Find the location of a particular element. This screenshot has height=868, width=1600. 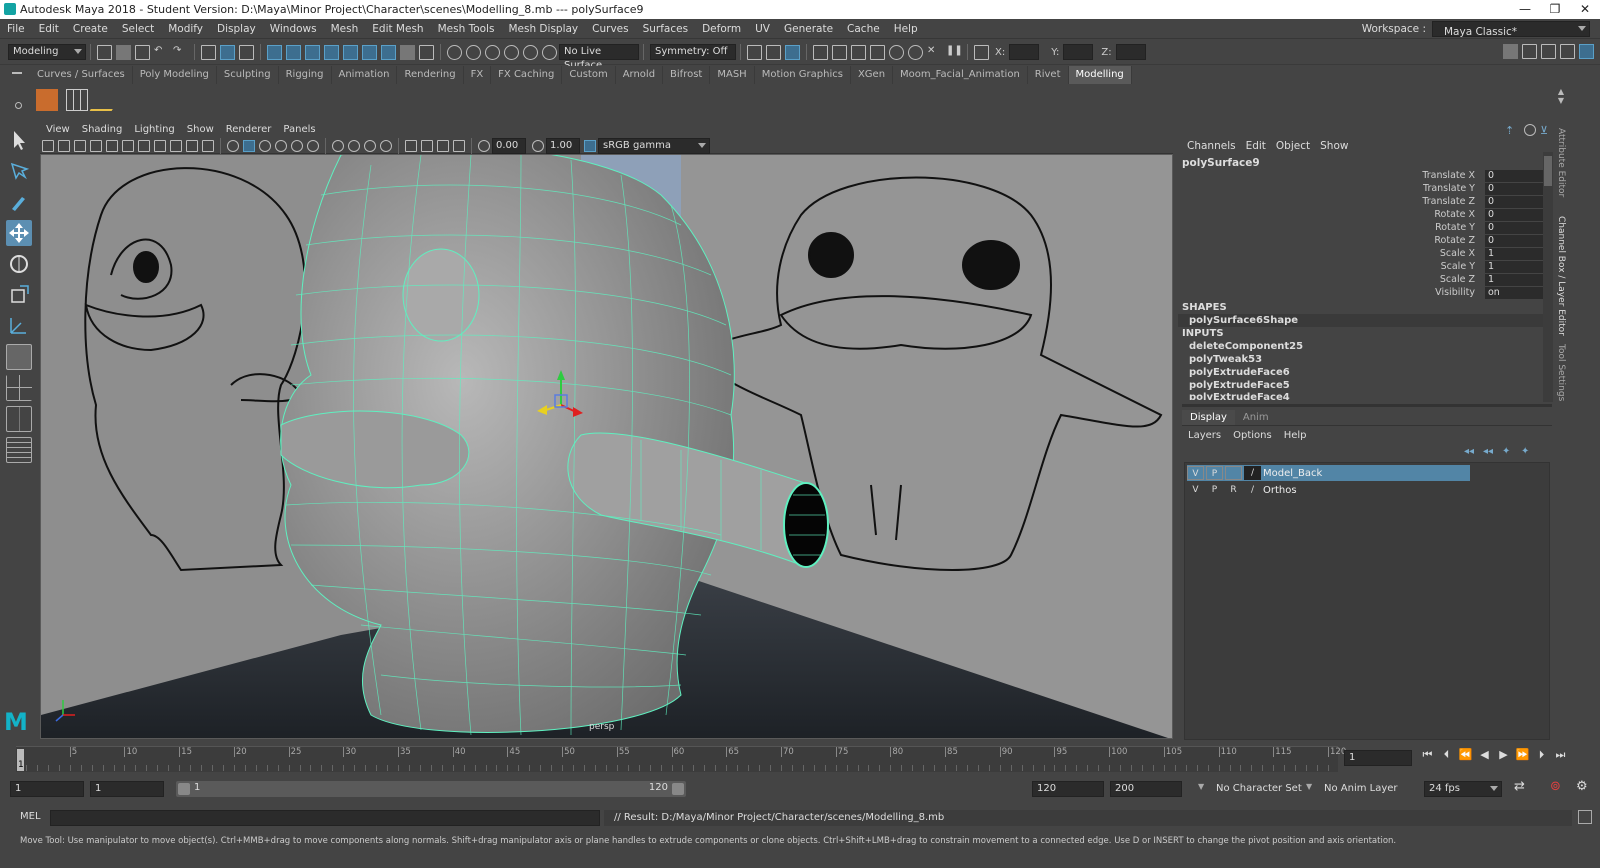

shelf-tab-curves-surfaces: Curves / Surfaces is located at coordinates (81, 75).